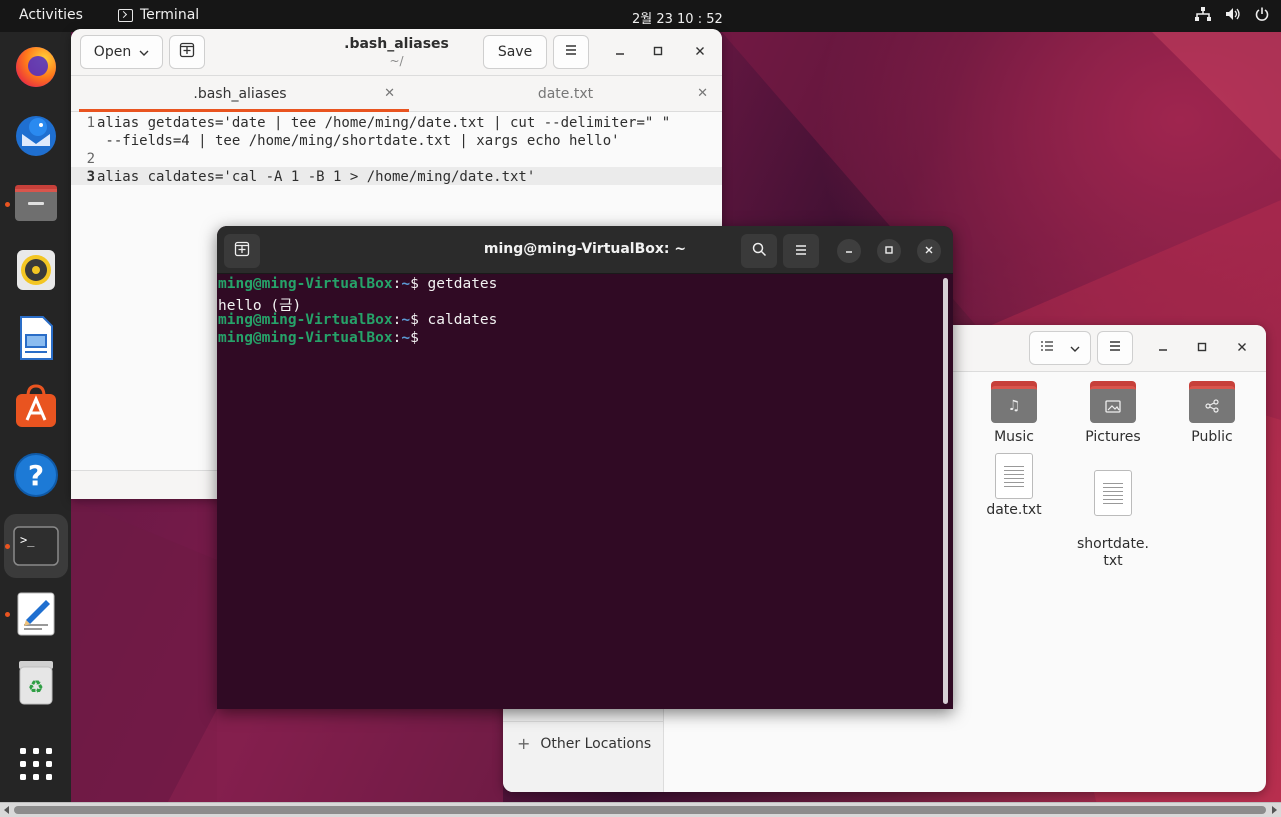 This screenshot has height=817, width=1281. Describe the element at coordinates (1075, 348) in the screenshot. I see `chevron-down-icon` at that location.